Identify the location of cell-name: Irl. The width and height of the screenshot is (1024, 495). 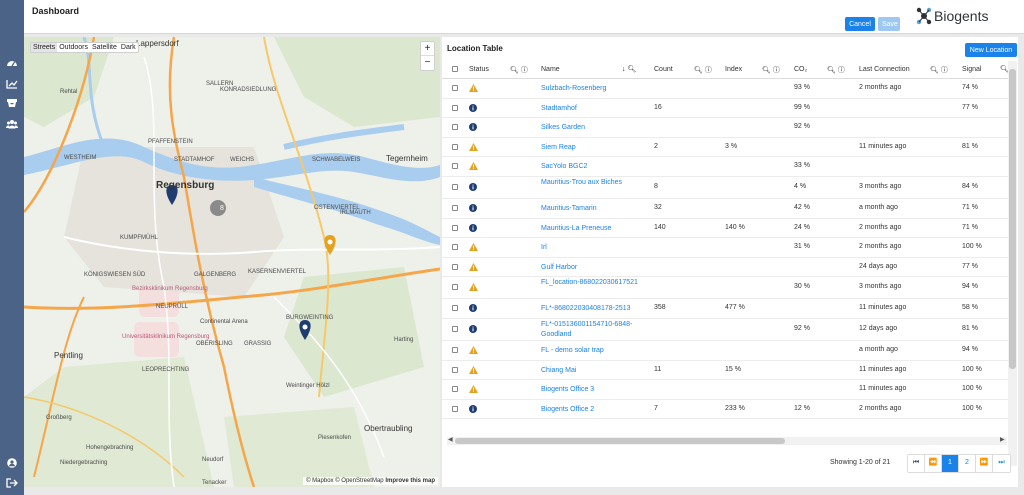
(597, 248).